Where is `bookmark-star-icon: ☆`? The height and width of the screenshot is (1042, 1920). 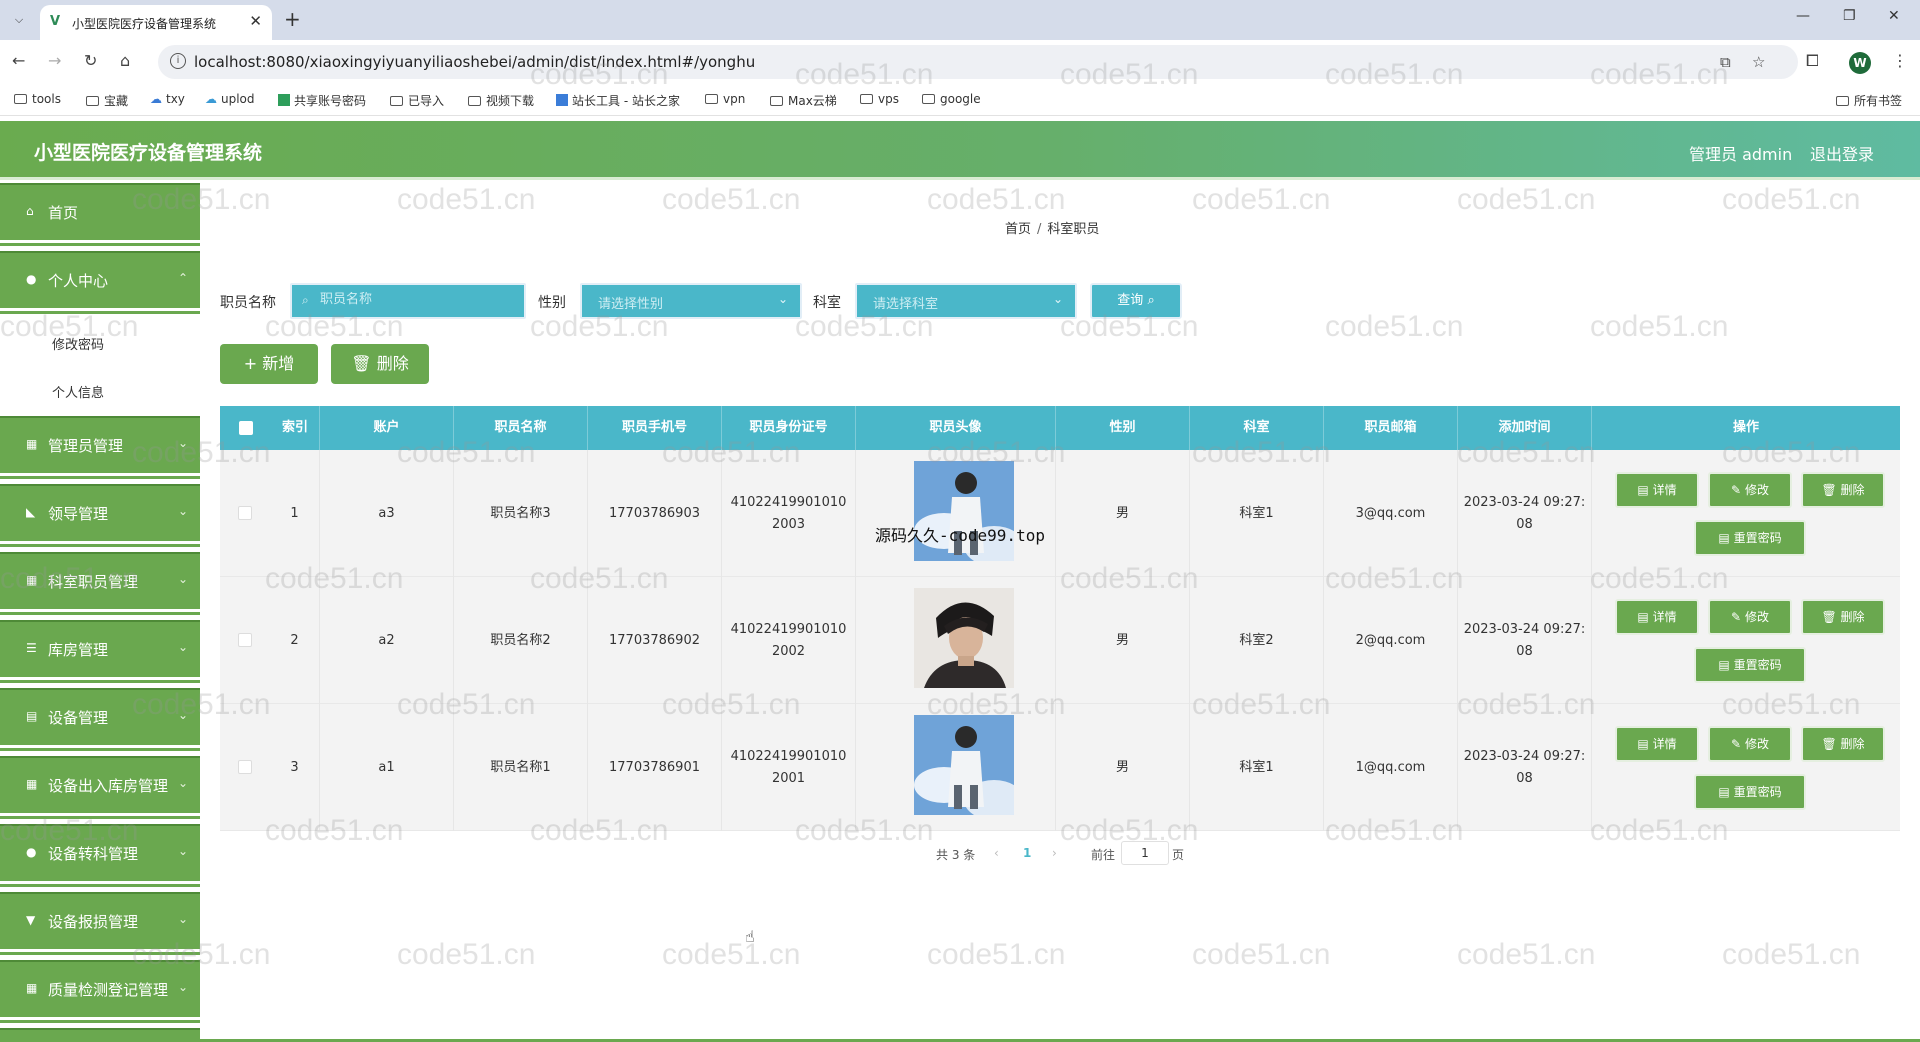
bookmark-star-icon: ☆ is located at coordinates (1758, 62).